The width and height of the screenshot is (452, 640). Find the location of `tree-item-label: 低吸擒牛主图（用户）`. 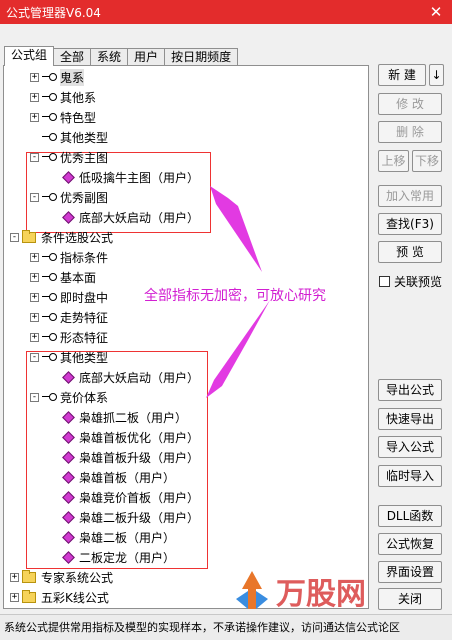

tree-item-label: 低吸擒牛主图（用户） is located at coordinates (139, 177).